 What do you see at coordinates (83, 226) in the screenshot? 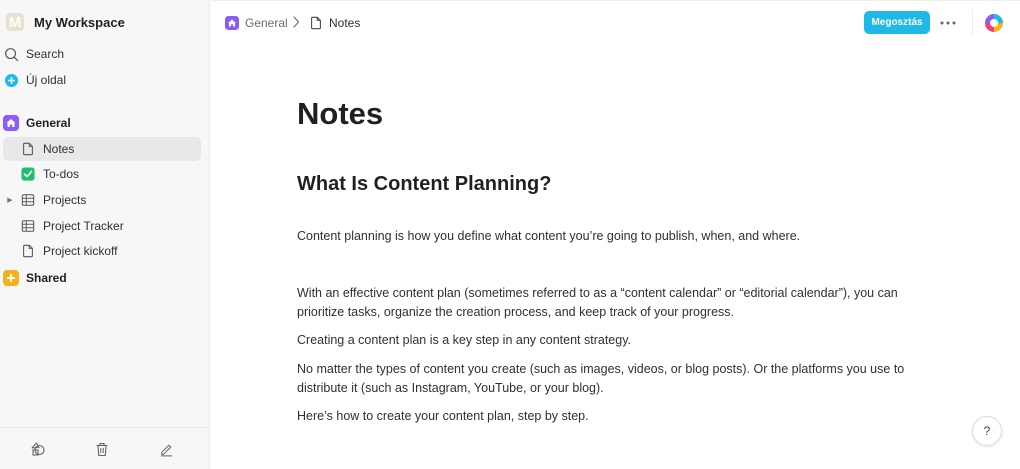
I see `sidebar-item-label: Project Tracker` at bounding box center [83, 226].